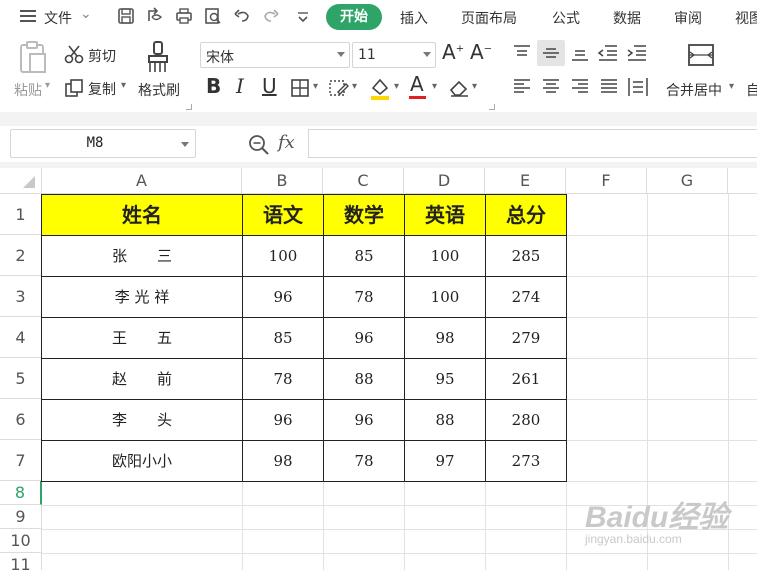 This screenshot has width=757, height=570. What do you see at coordinates (551, 53) in the screenshot?
I see `align-middle-button` at bounding box center [551, 53].